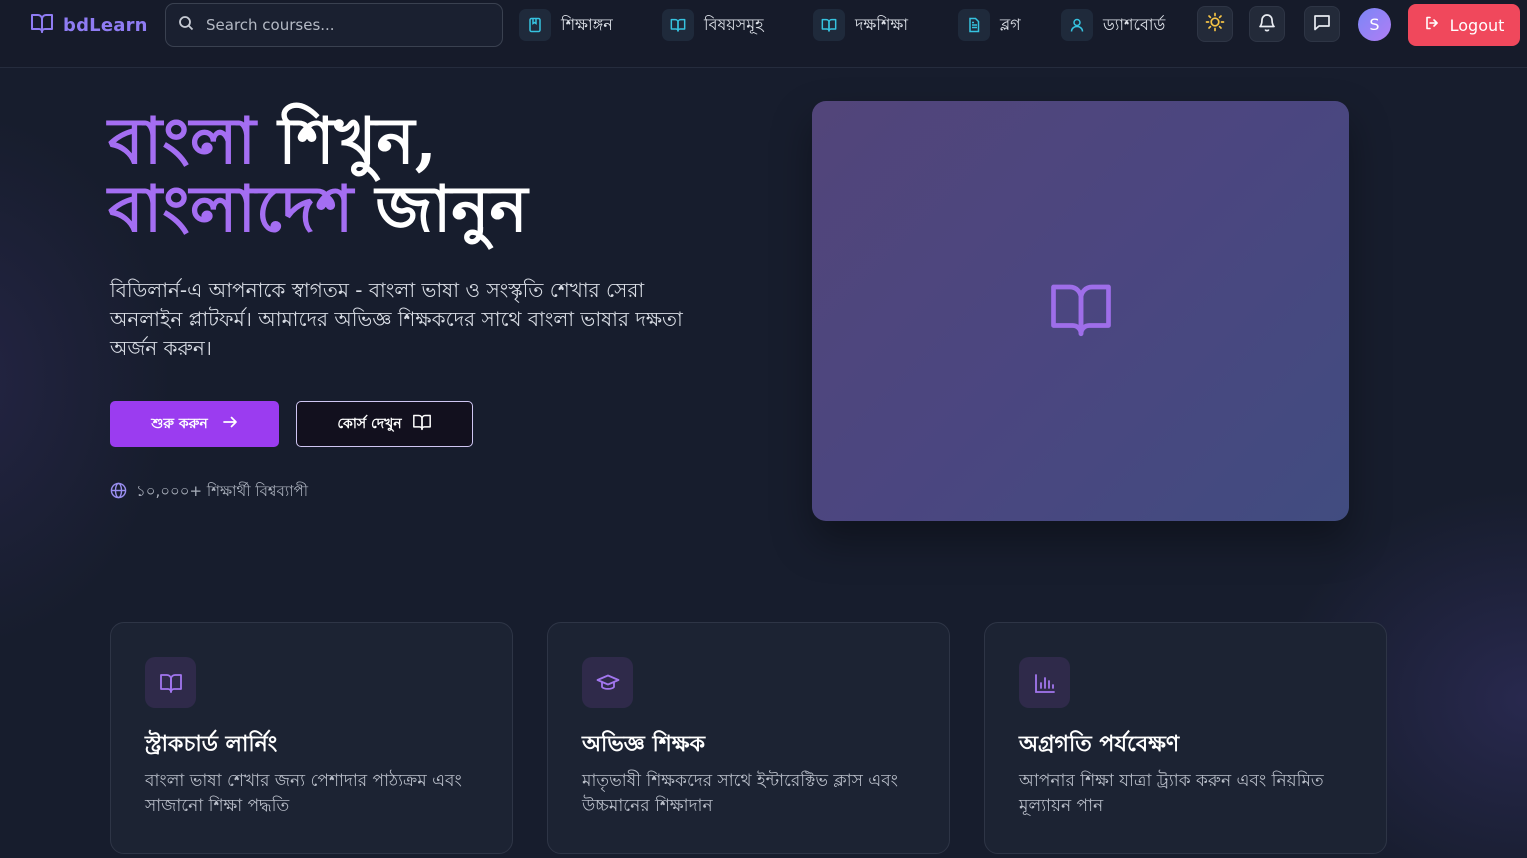  What do you see at coordinates (118, 492) in the screenshot?
I see `globe-icon` at bounding box center [118, 492].